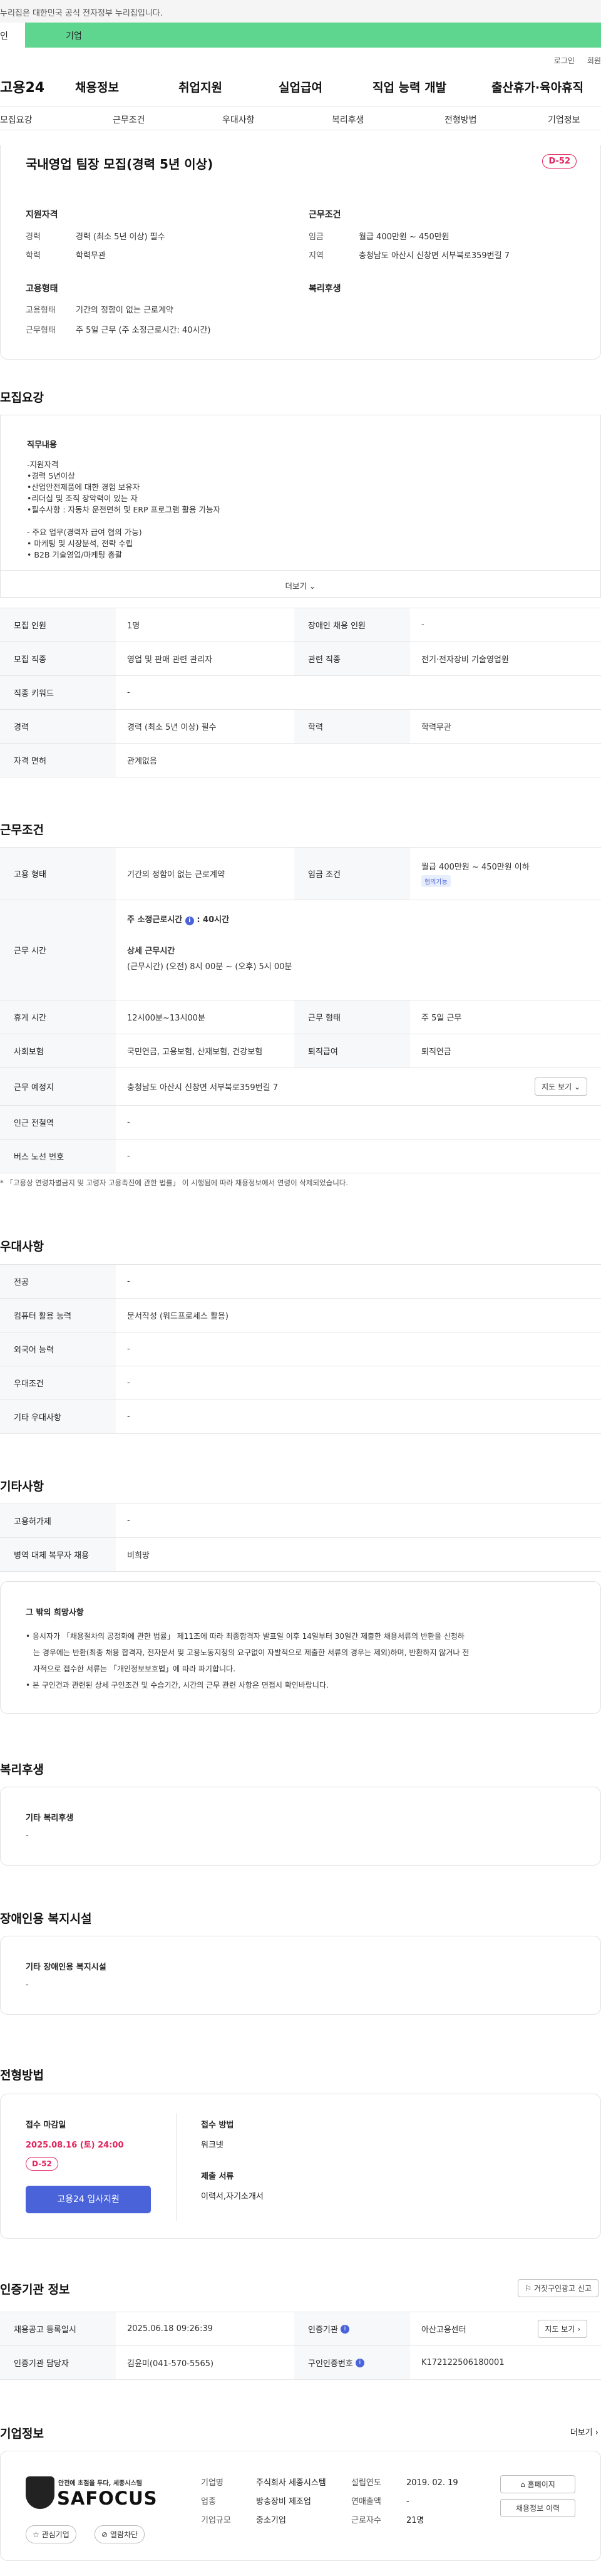  I want to click on hours-detail-title: 상세 근무시간, so click(151, 951).